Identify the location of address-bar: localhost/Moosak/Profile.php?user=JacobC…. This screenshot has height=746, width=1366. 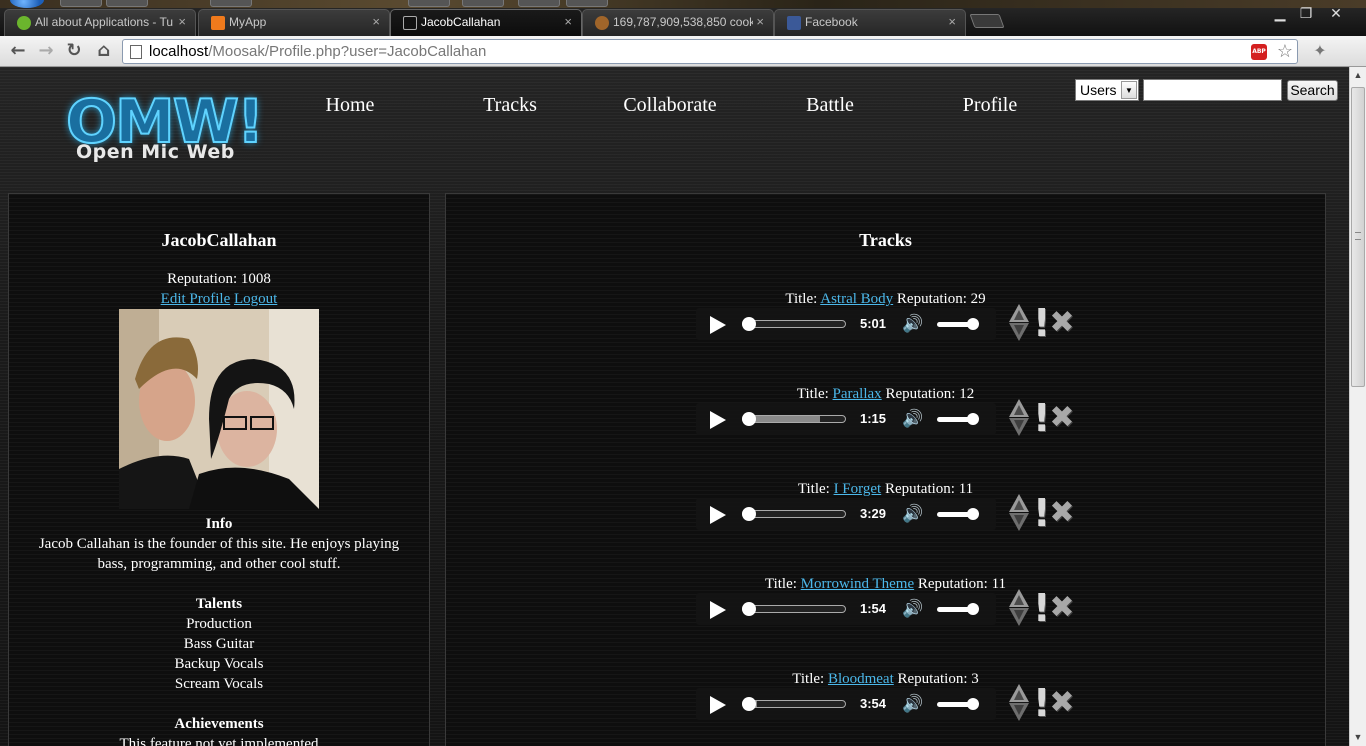
(710, 51).